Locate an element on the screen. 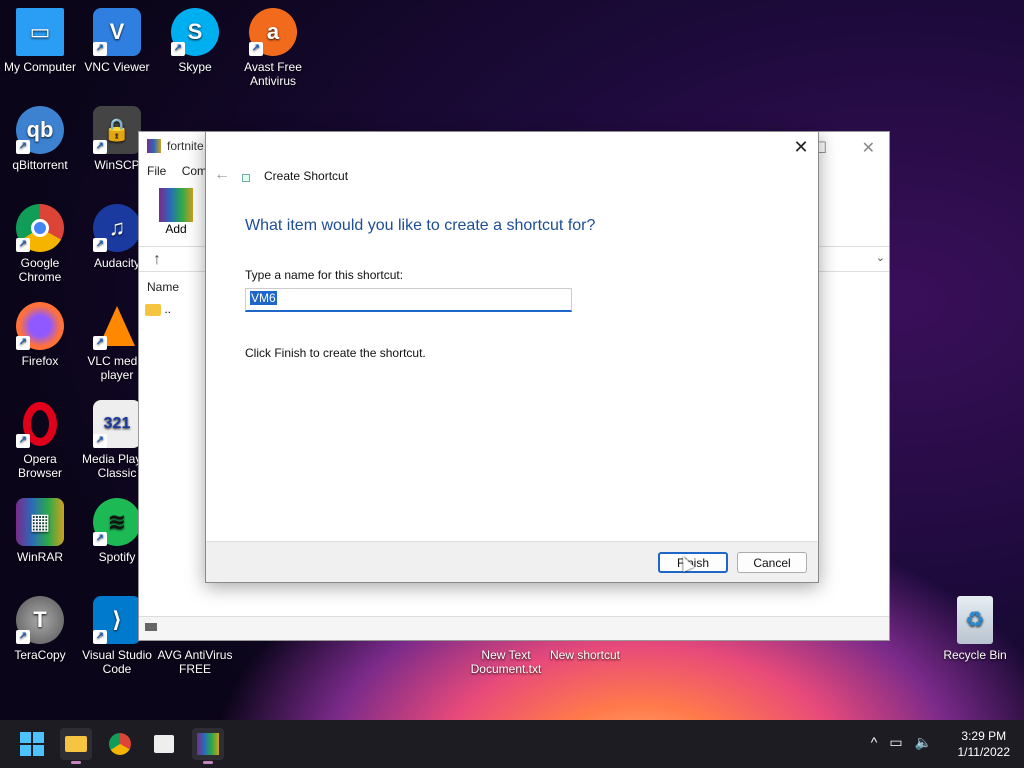 This screenshot has height=768, width=1024. winrar-window-controls: ☐ ✕ is located at coordinates (844, 148).